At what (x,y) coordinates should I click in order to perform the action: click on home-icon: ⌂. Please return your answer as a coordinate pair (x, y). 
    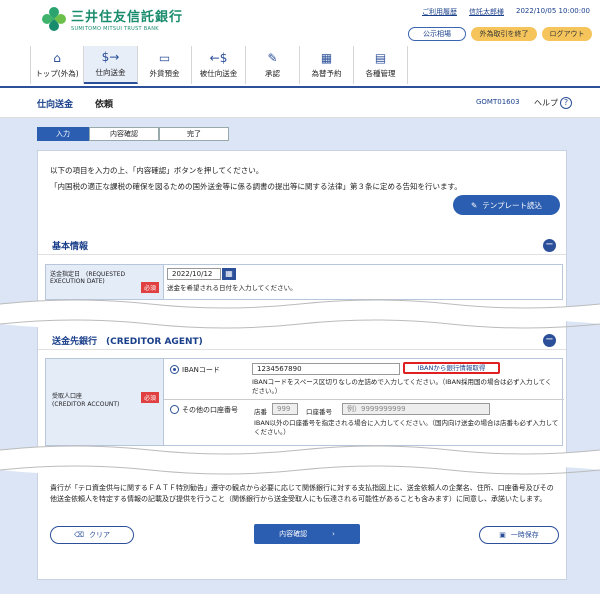
    Looking at the image, I should click on (57, 58).